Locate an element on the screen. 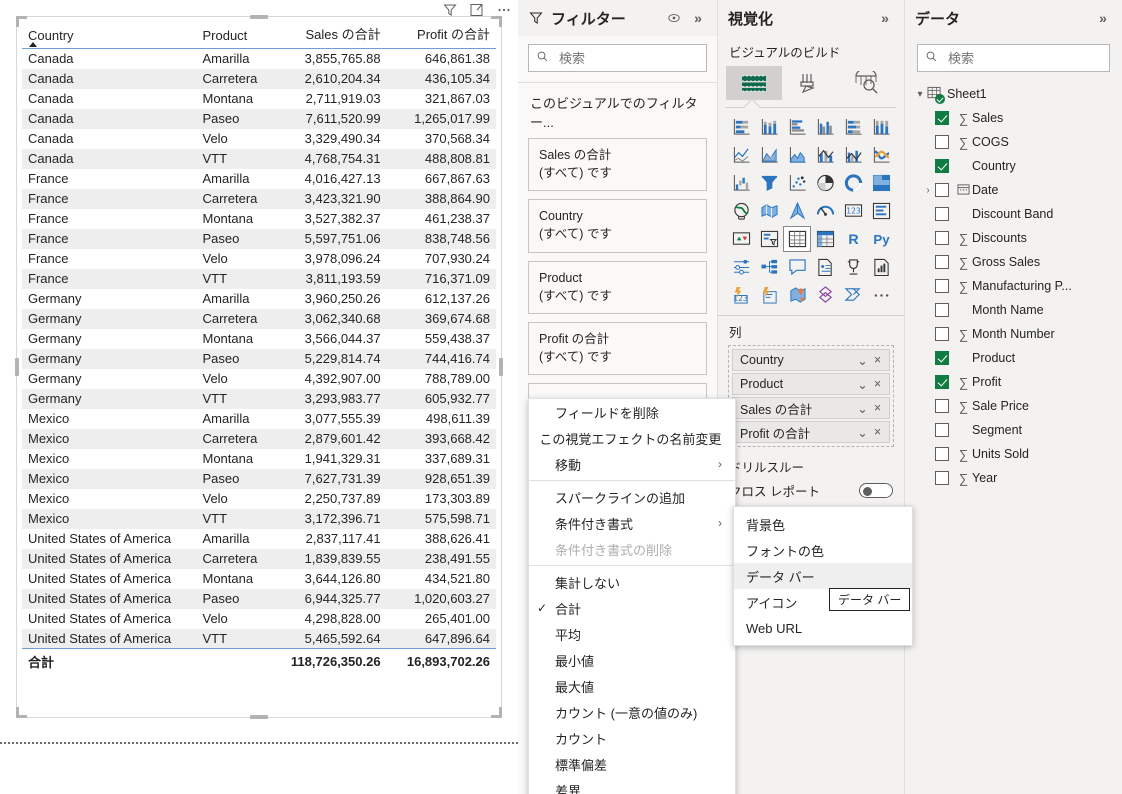 This screenshot has height=794, width=1122. clustered-column-chart-icon is located at coordinates (825, 127).